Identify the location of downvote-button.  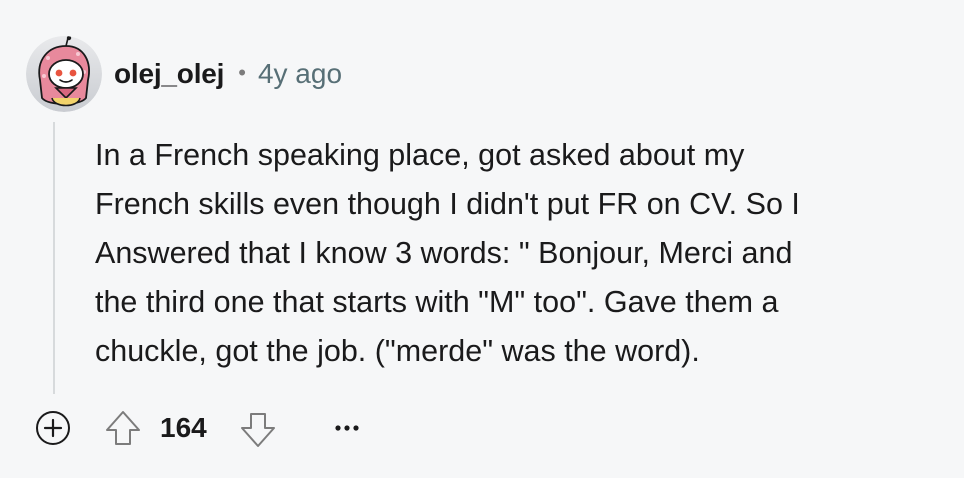
(258, 430).